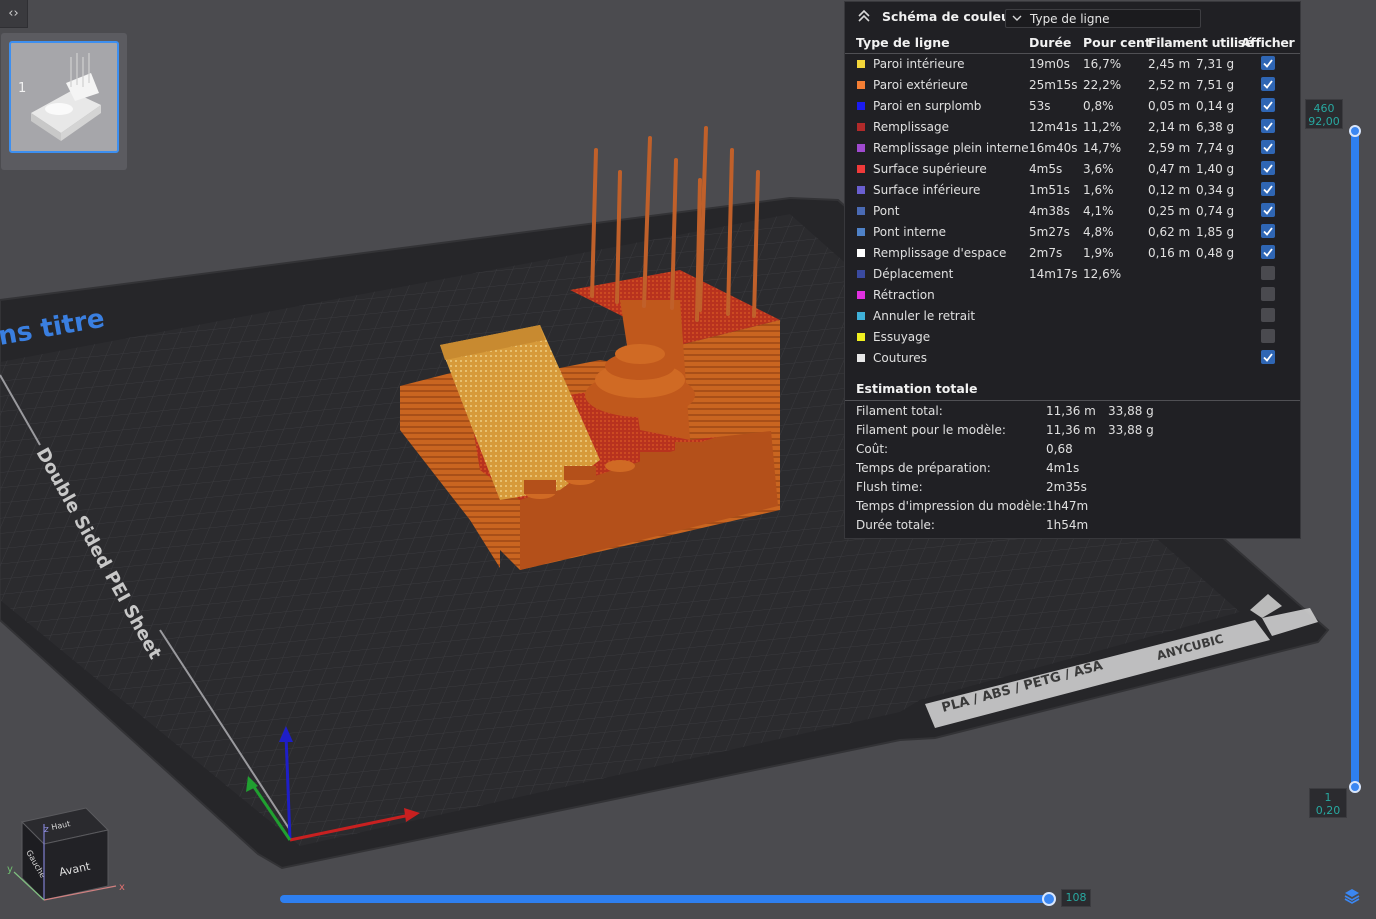  Describe the element at coordinates (1072, 317) in the screenshot. I see `legend-row: Annuler le retrait` at that location.